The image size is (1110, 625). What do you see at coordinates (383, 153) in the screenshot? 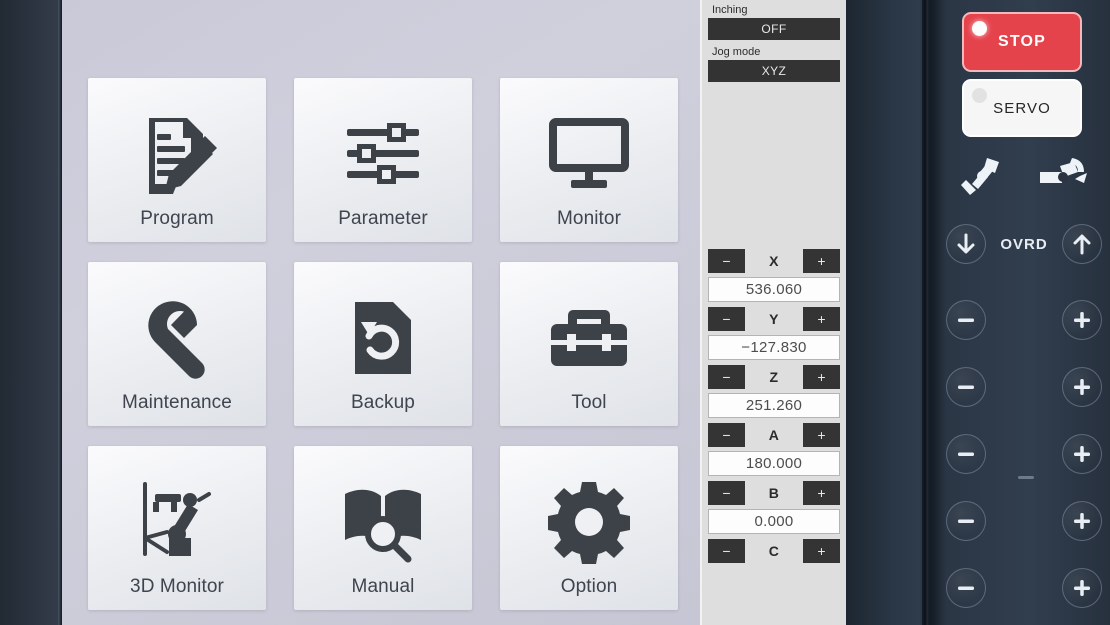
I see `sliders-icon` at bounding box center [383, 153].